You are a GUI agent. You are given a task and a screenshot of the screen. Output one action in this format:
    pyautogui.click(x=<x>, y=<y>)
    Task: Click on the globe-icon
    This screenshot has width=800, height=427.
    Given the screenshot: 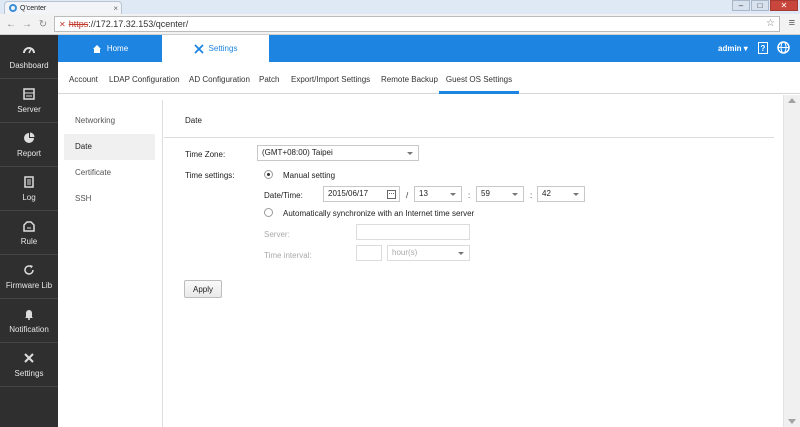 What is the action you would take?
    pyautogui.click(x=783, y=47)
    